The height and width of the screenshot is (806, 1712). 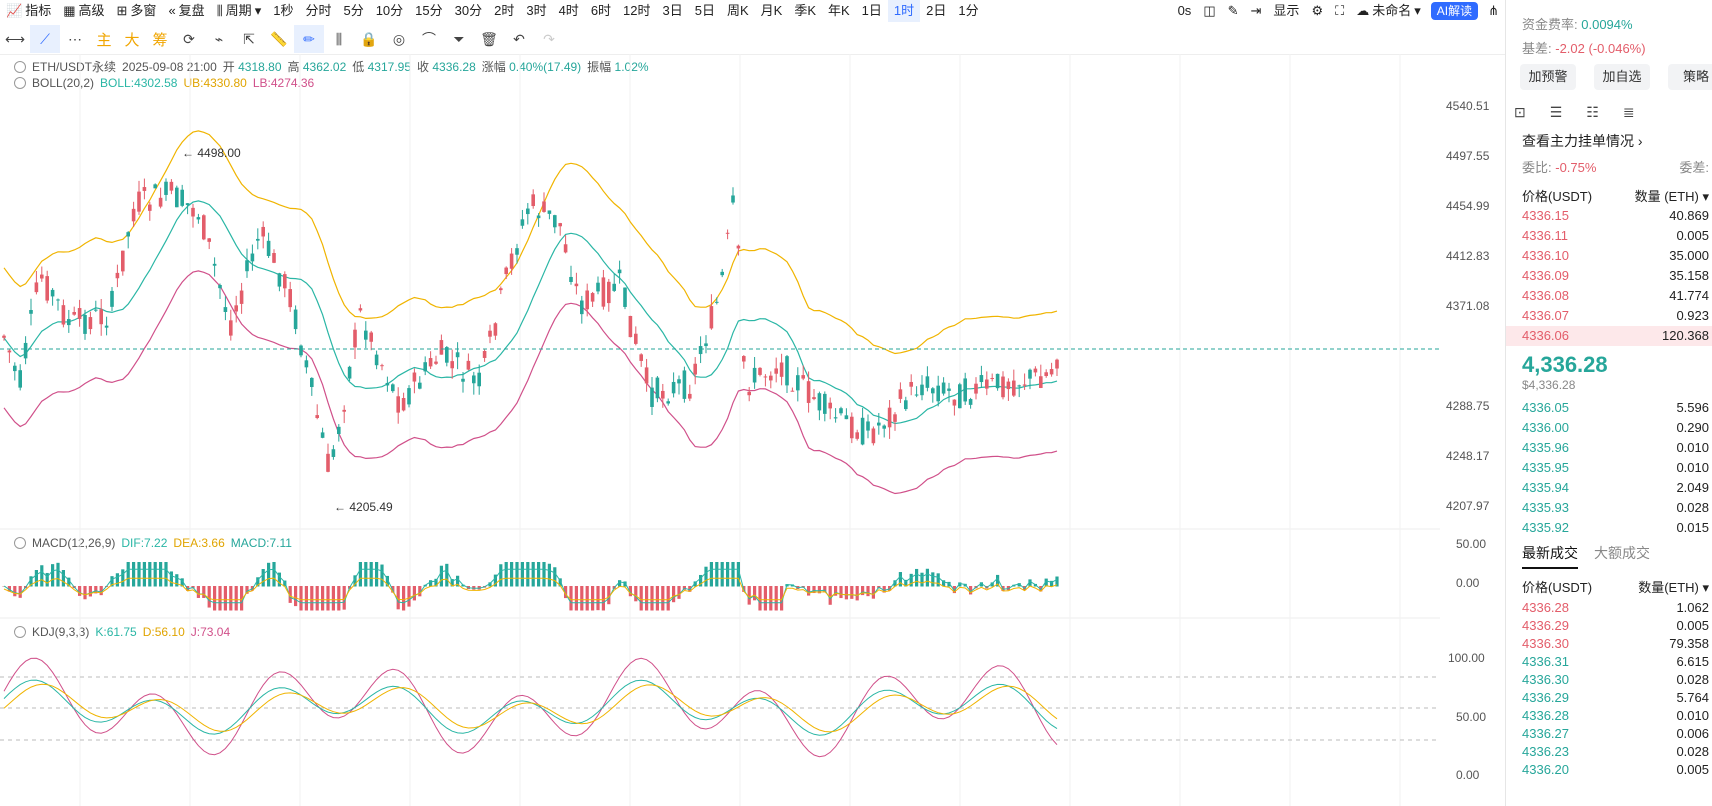 I want to click on trade-row: 4336.30 79.358, so click(x=1615, y=643).